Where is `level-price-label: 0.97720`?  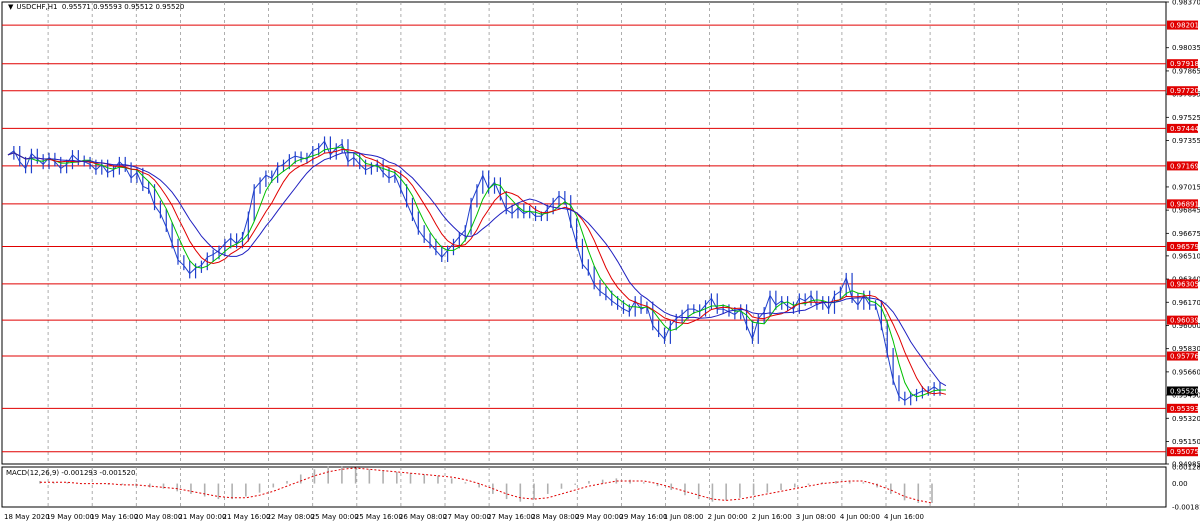 level-price-label: 0.97720 is located at coordinates (1184, 91).